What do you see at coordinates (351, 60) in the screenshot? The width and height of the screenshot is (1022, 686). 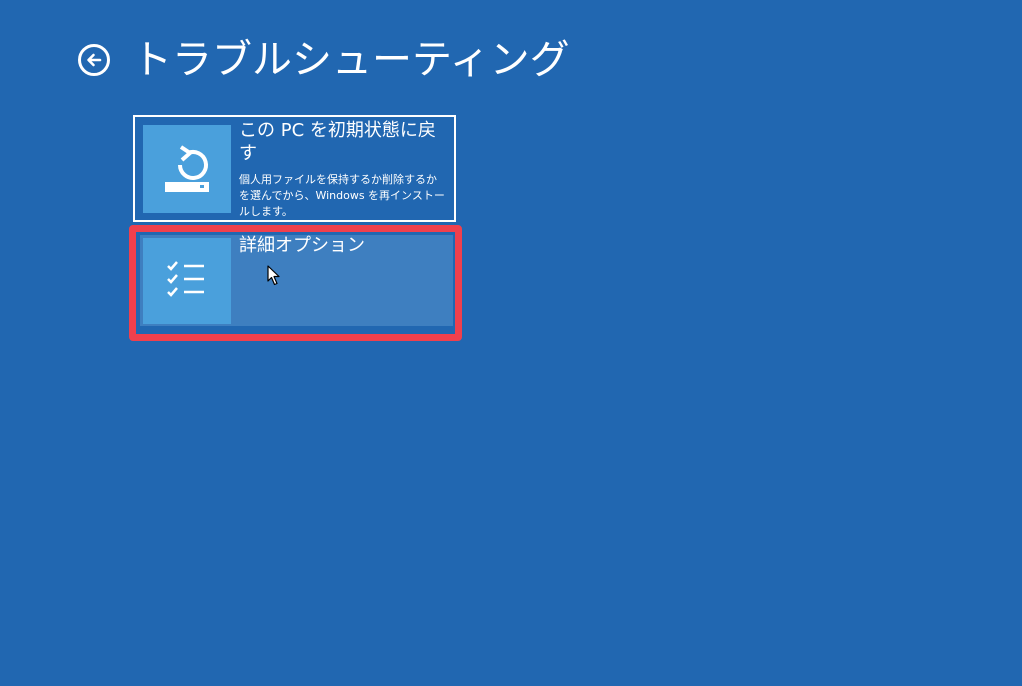 I see `page-title: トラブルシューティング` at bounding box center [351, 60].